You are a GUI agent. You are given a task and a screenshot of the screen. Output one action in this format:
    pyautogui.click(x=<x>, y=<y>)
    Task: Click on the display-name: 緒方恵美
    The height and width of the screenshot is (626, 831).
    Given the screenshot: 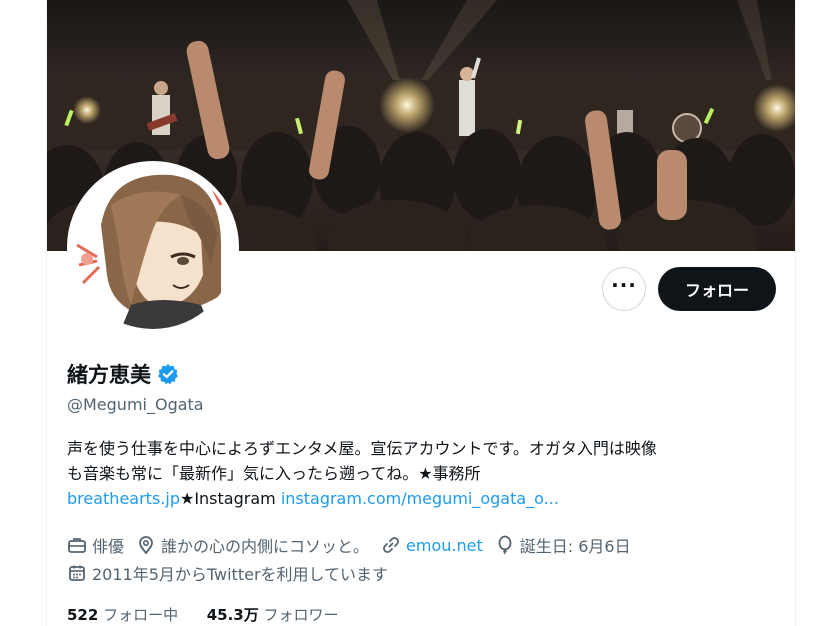 What is the action you would take?
    pyautogui.click(x=109, y=375)
    